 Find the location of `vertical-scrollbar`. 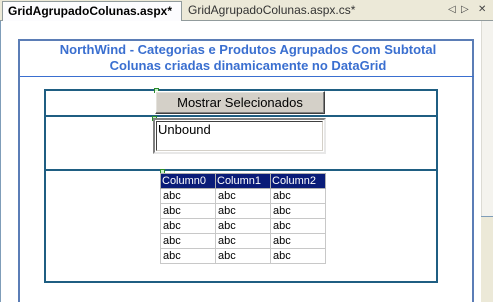

vertical-scrollbar is located at coordinates (487, 118).